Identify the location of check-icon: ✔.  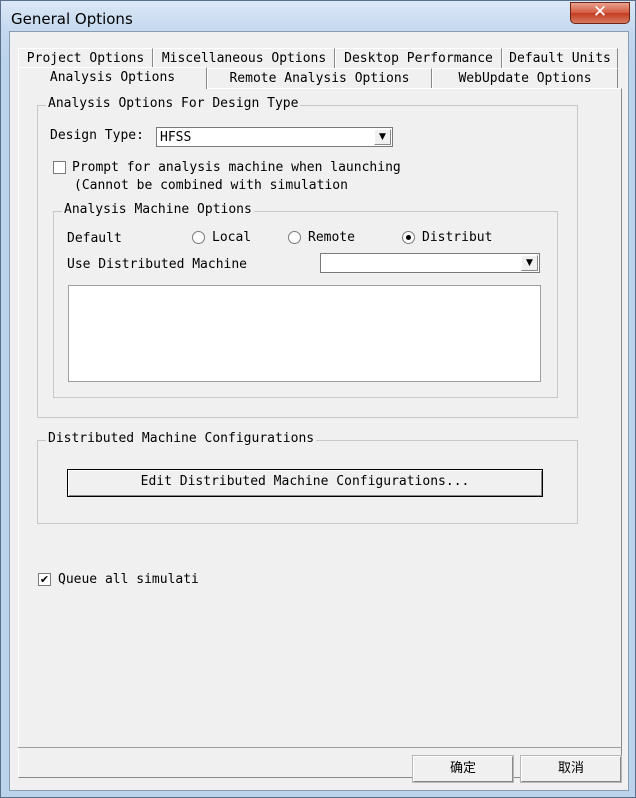
(44, 579).